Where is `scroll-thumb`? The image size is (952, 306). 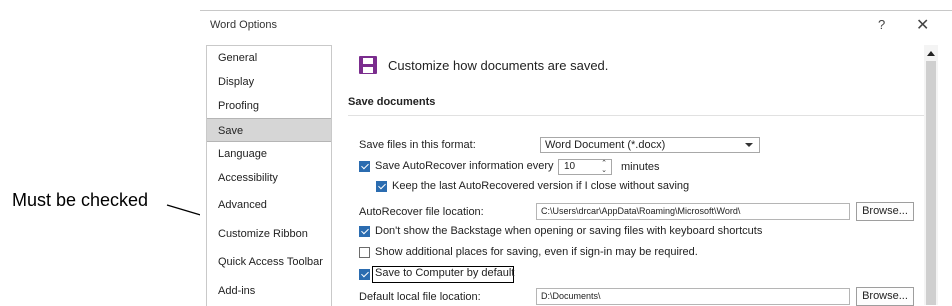
scroll-thumb is located at coordinates (931, 183).